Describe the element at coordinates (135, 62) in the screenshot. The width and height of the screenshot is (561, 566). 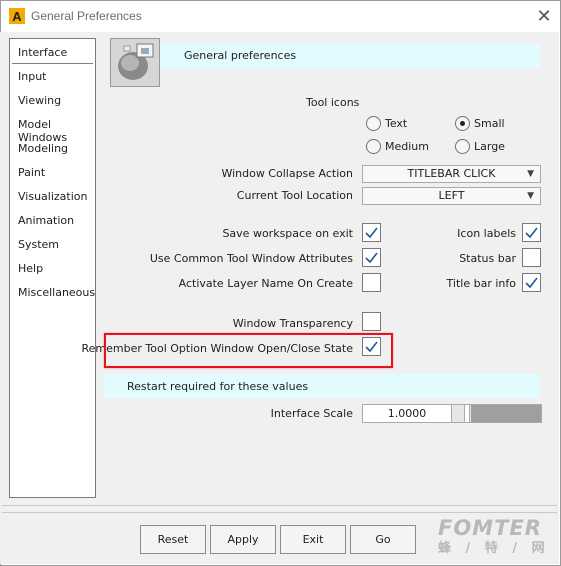
I see `preferences-header-icon` at that location.